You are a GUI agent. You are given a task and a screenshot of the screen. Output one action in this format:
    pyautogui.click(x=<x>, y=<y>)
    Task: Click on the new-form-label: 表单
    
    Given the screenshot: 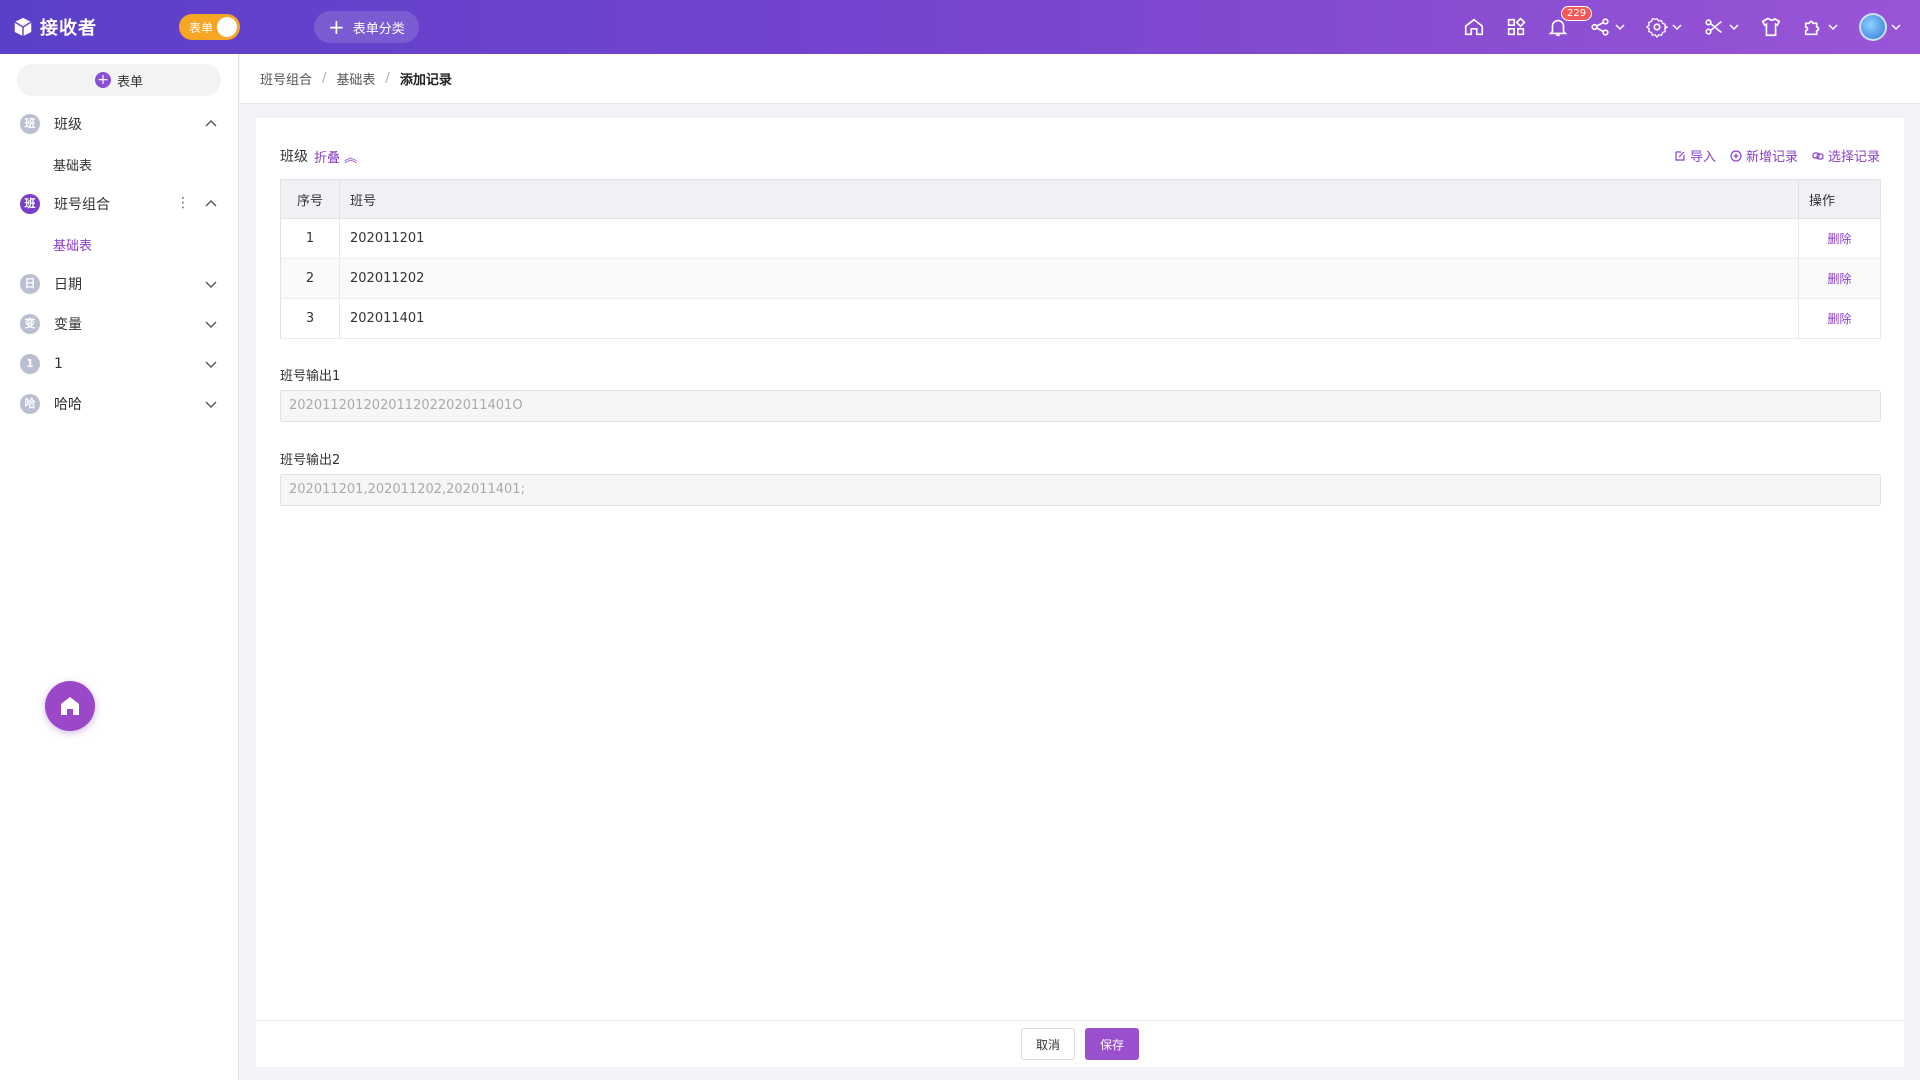 What is the action you would take?
    pyautogui.click(x=129, y=82)
    